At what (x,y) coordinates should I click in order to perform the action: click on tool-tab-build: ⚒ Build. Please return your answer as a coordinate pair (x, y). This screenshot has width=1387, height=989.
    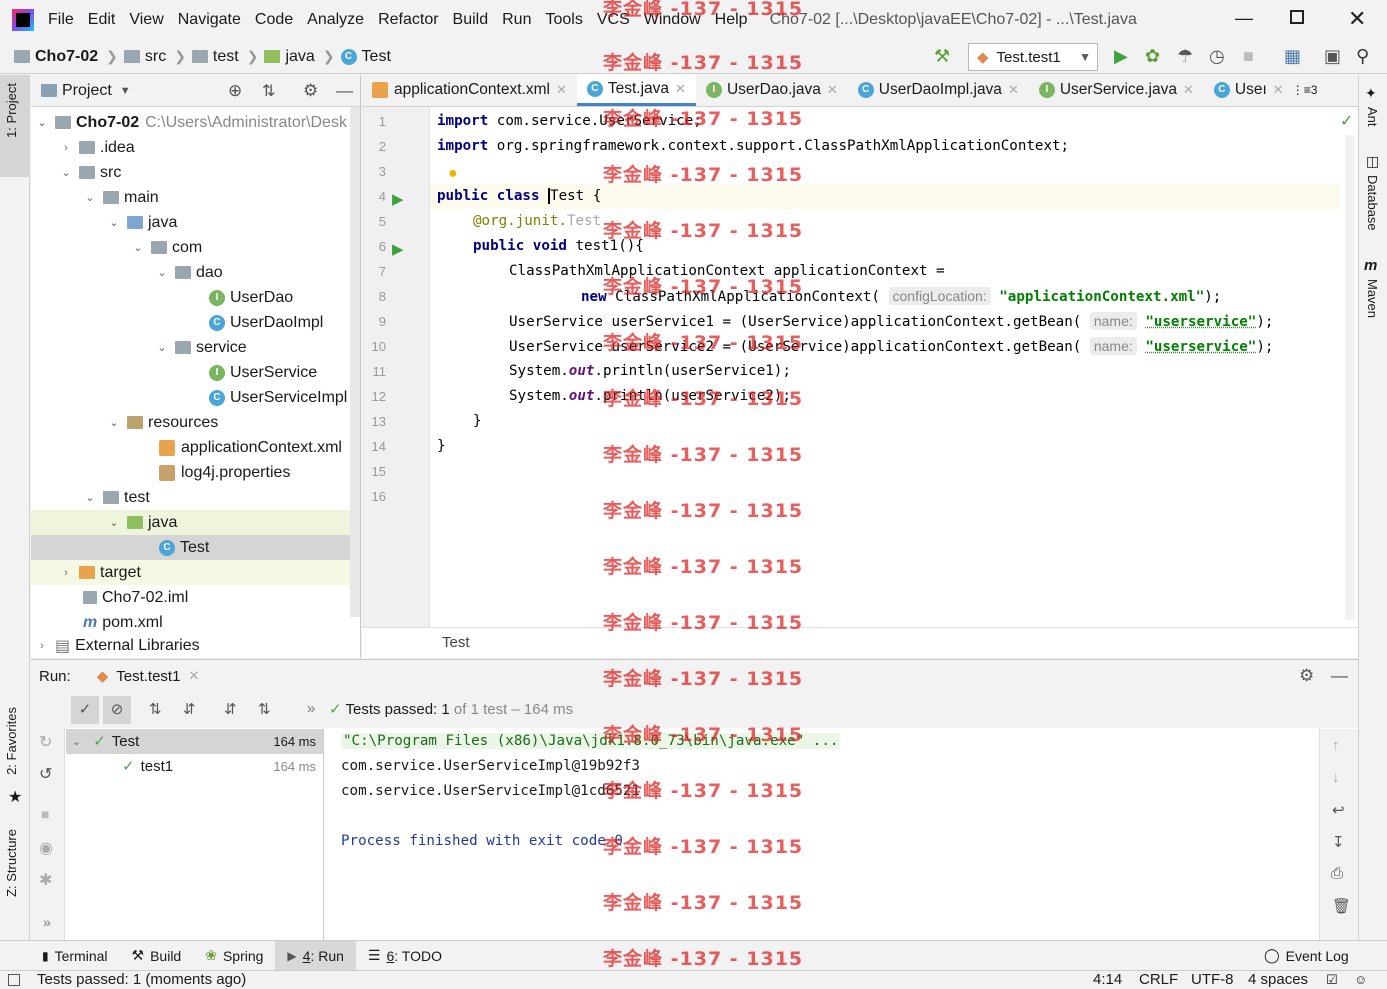
    Looking at the image, I should click on (157, 956).